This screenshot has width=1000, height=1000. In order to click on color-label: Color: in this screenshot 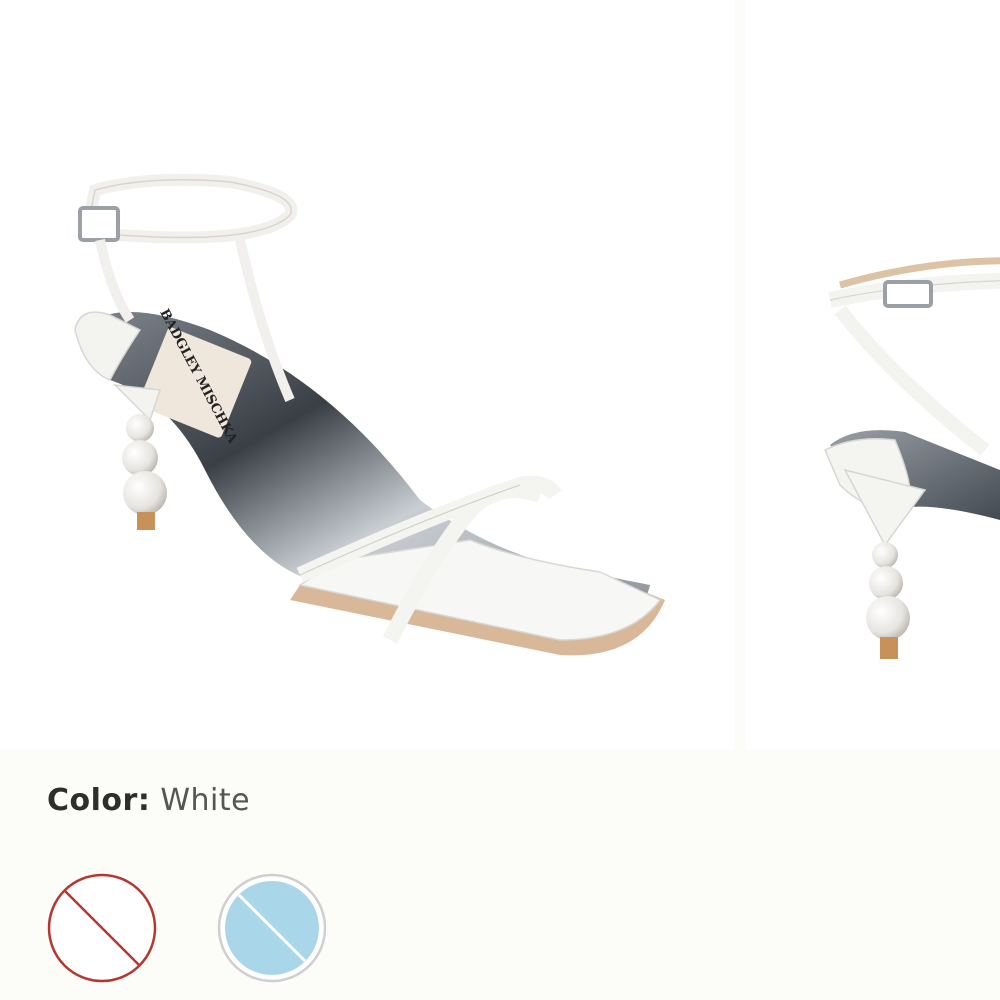, I will do `click(99, 800)`.